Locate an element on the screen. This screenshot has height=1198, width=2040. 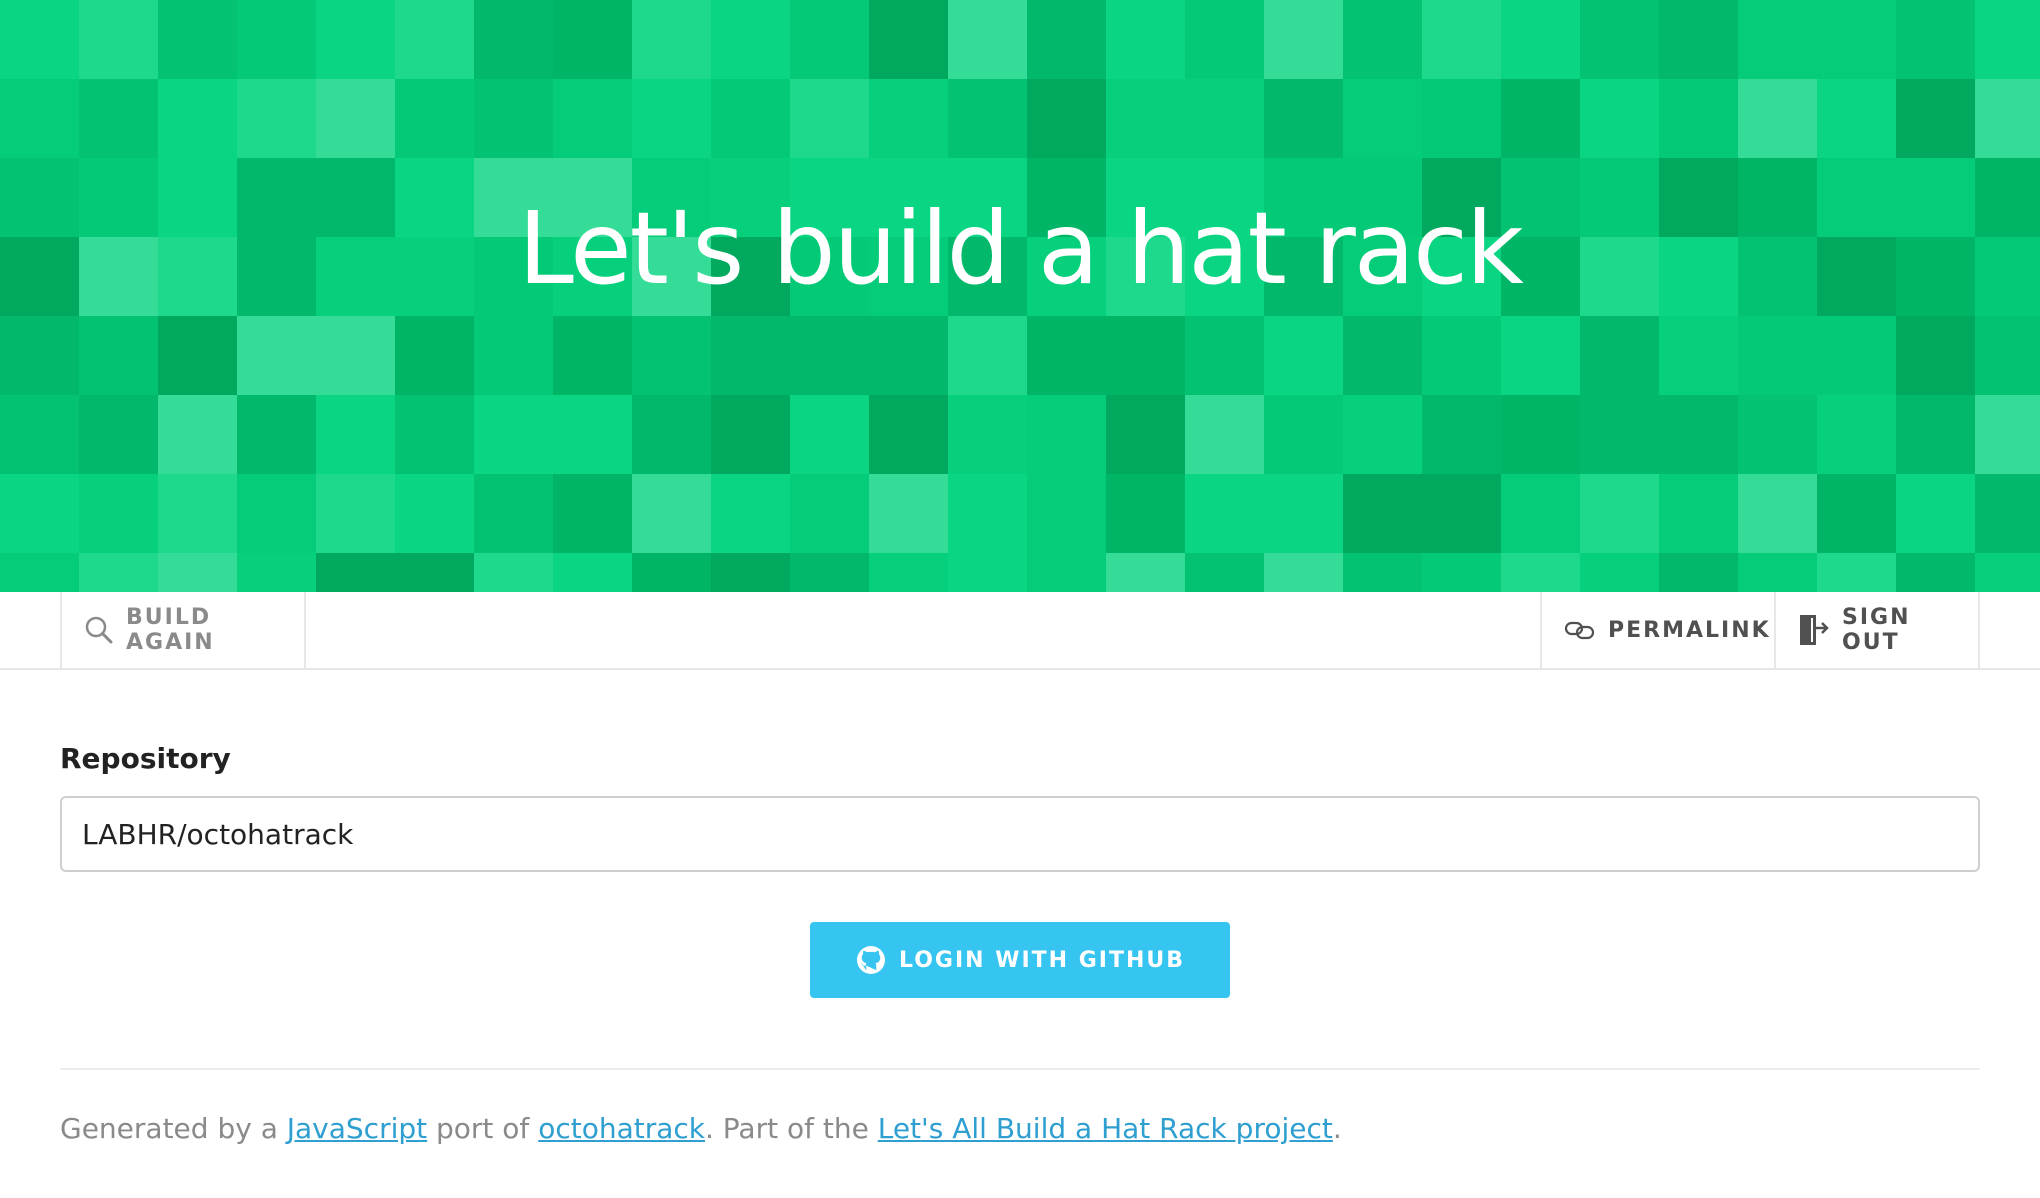
login-with-github-button: LOGIN WITH GITHUB is located at coordinates (1020, 960).